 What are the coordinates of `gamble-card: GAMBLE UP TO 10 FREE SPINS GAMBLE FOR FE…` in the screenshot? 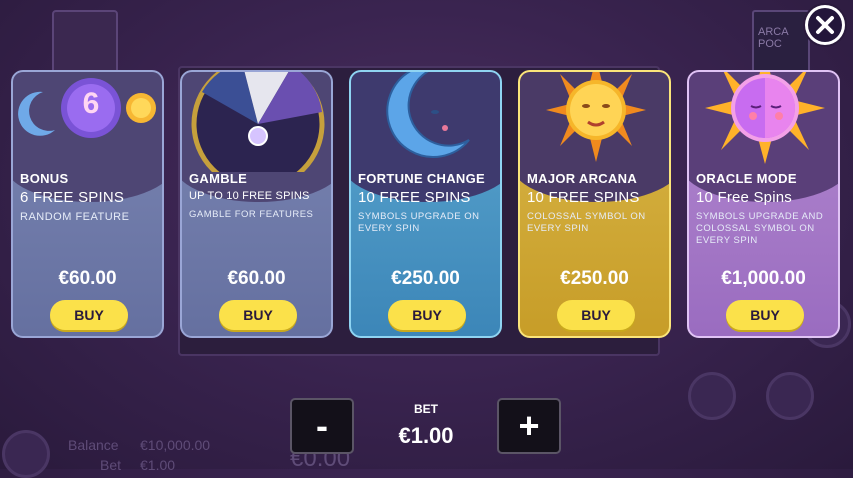 It's located at (256, 204).